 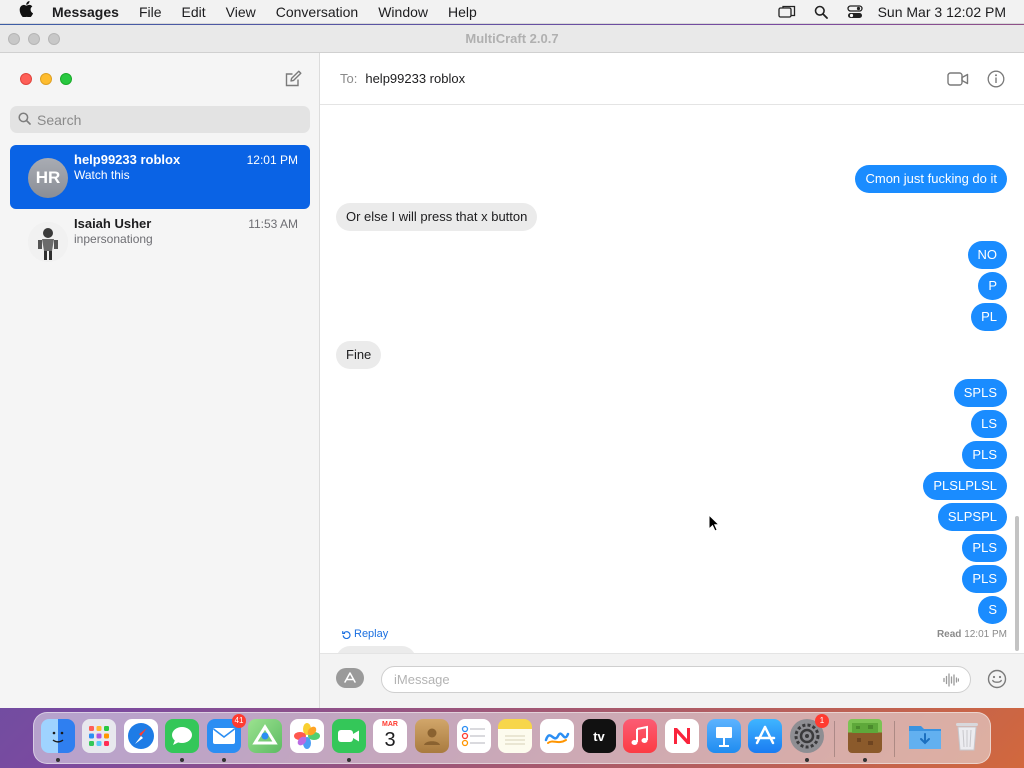 I want to click on downloads-folder-icon, so click(x=925, y=736).